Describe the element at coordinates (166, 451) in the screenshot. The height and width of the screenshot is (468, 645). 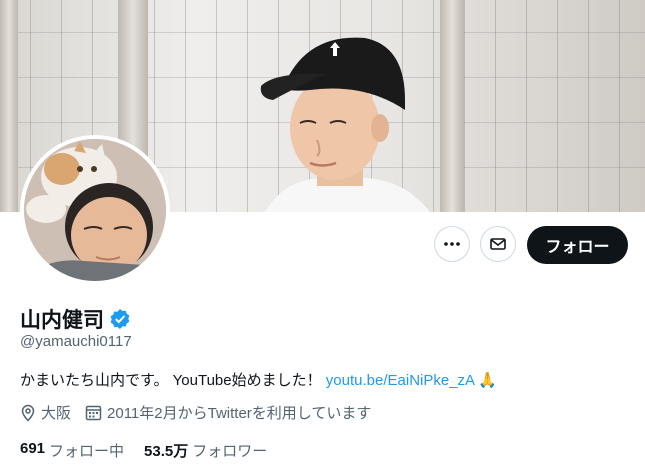
I see `followers-count: 53.5万` at that location.